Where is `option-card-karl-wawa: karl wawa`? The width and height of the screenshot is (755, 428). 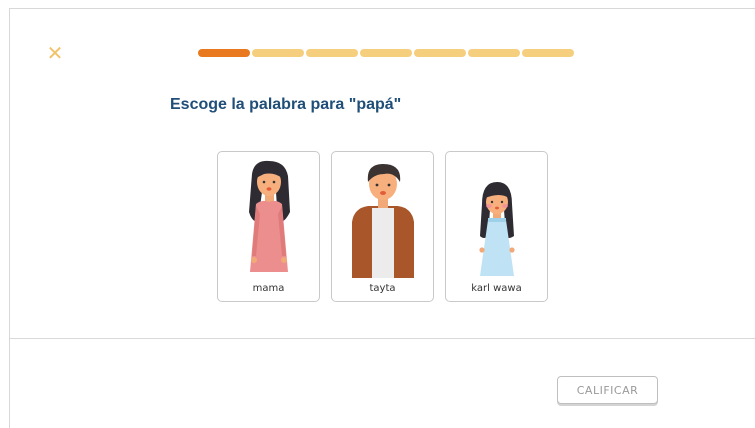
option-card-karl-wawa: karl wawa is located at coordinates (496, 226).